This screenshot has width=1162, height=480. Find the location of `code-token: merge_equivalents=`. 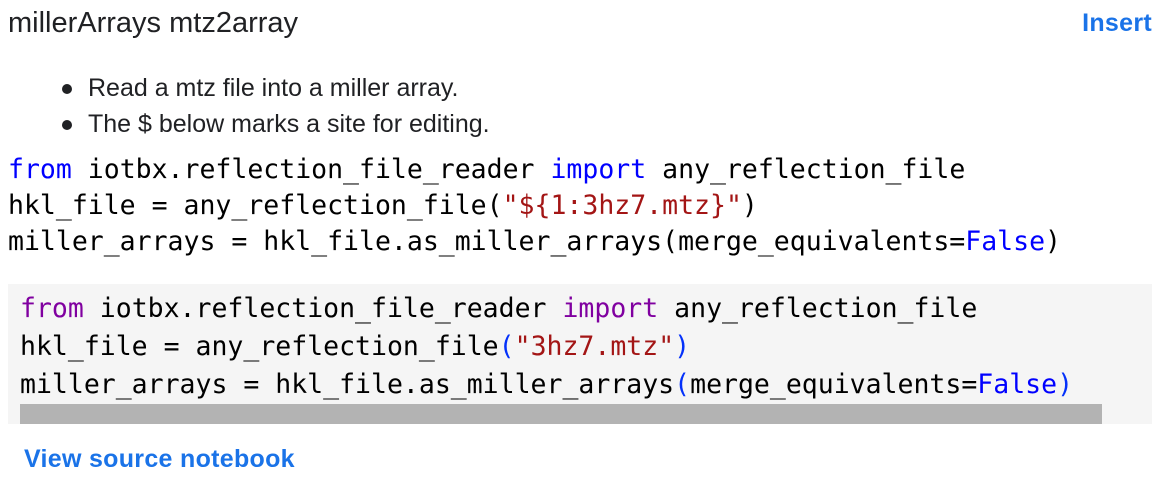

code-token: merge_equivalents= is located at coordinates (834, 384).